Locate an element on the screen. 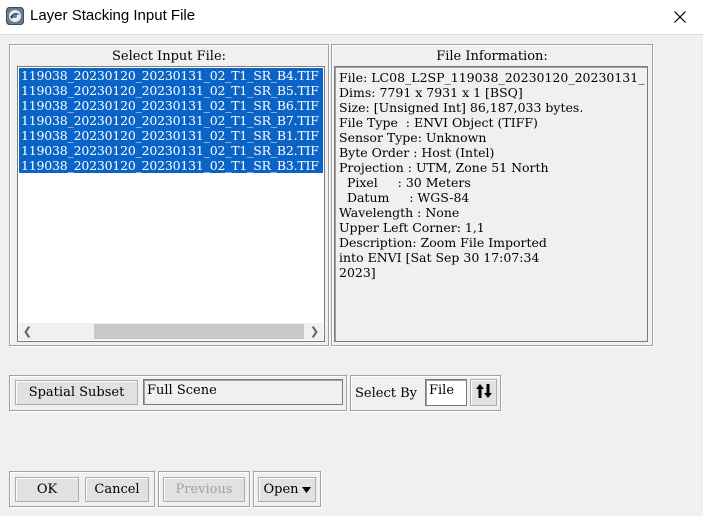 The image size is (703, 516). file-info-line: Byte Order : Host (Intel) is located at coordinates (417, 152).